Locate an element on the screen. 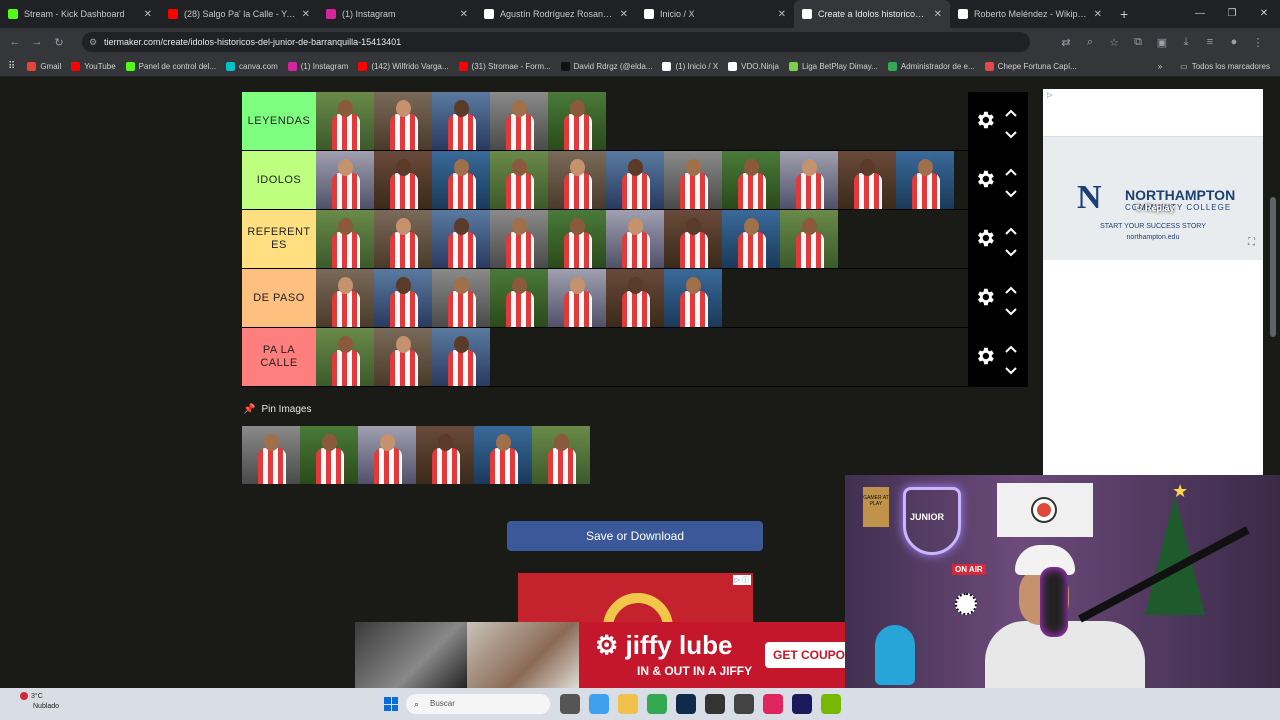  bookmark-item: (1) Instagram is located at coordinates (317, 66).